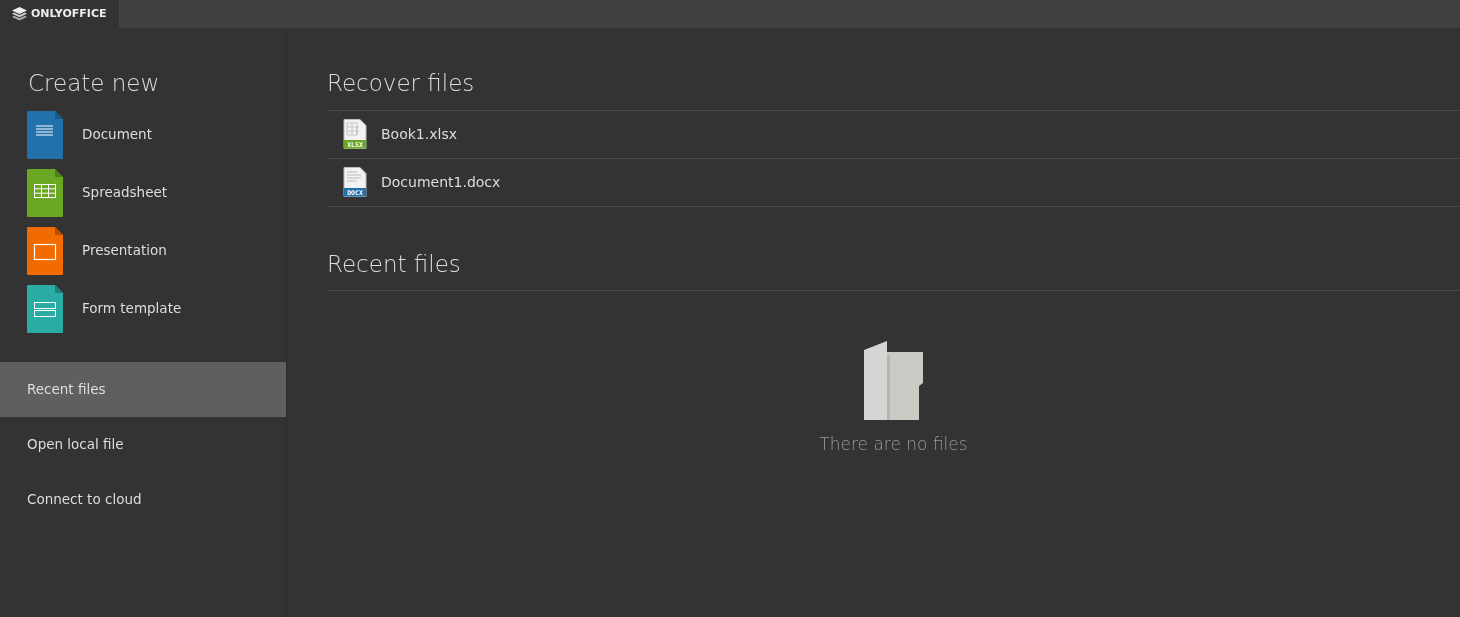 This screenshot has width=1460, height=617. What do you see at coordinates (401, 84) in the screenshot?
I see `section-title: Recover files` at bounding box center [401, 84].